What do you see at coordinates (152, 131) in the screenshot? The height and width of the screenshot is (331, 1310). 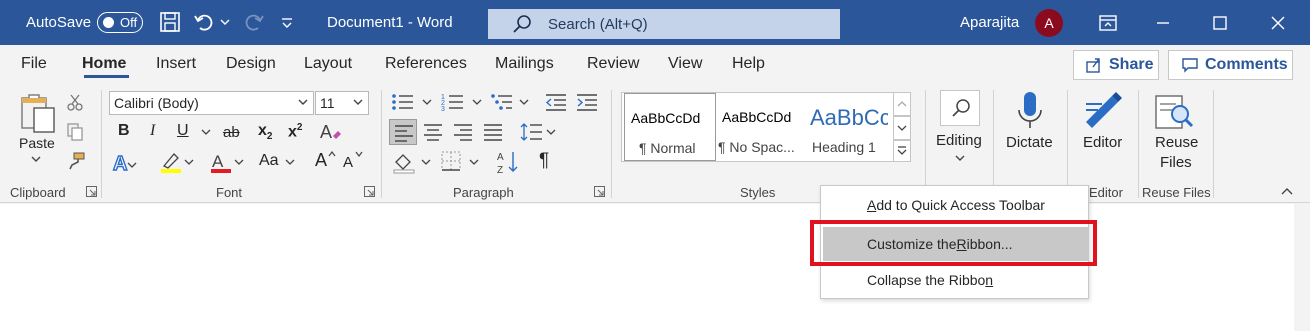 I see `italic-button: I` at bounding box center [152, 131].